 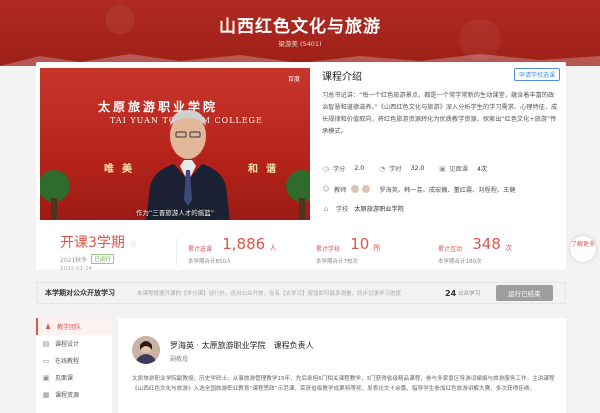 I want to click on video-subtitle: 作为“三晋旅游人才的摇篮”, so click(x=175, y=213).